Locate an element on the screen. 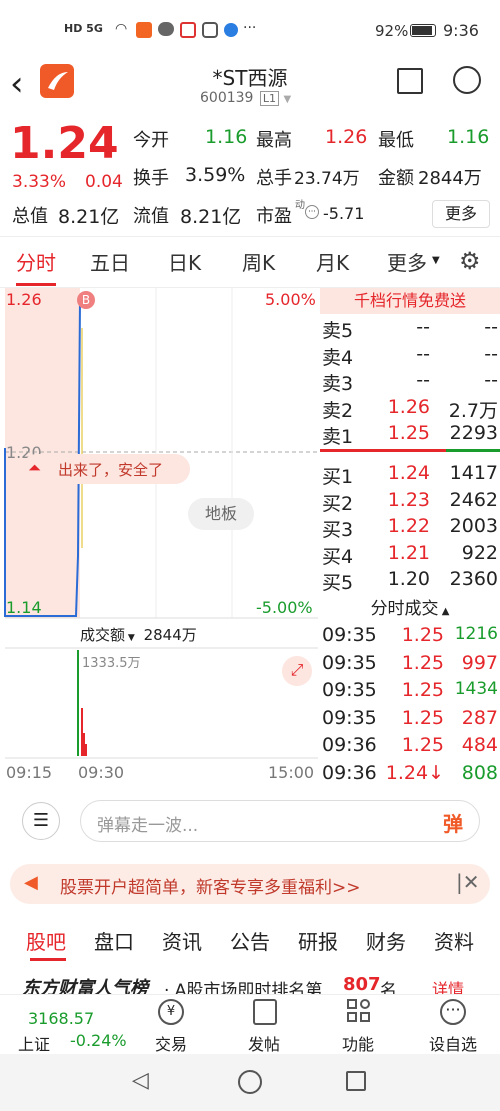 This screenshot has height=1111, width=500. level-volume: 2293 is located at coordinates (473, 433).